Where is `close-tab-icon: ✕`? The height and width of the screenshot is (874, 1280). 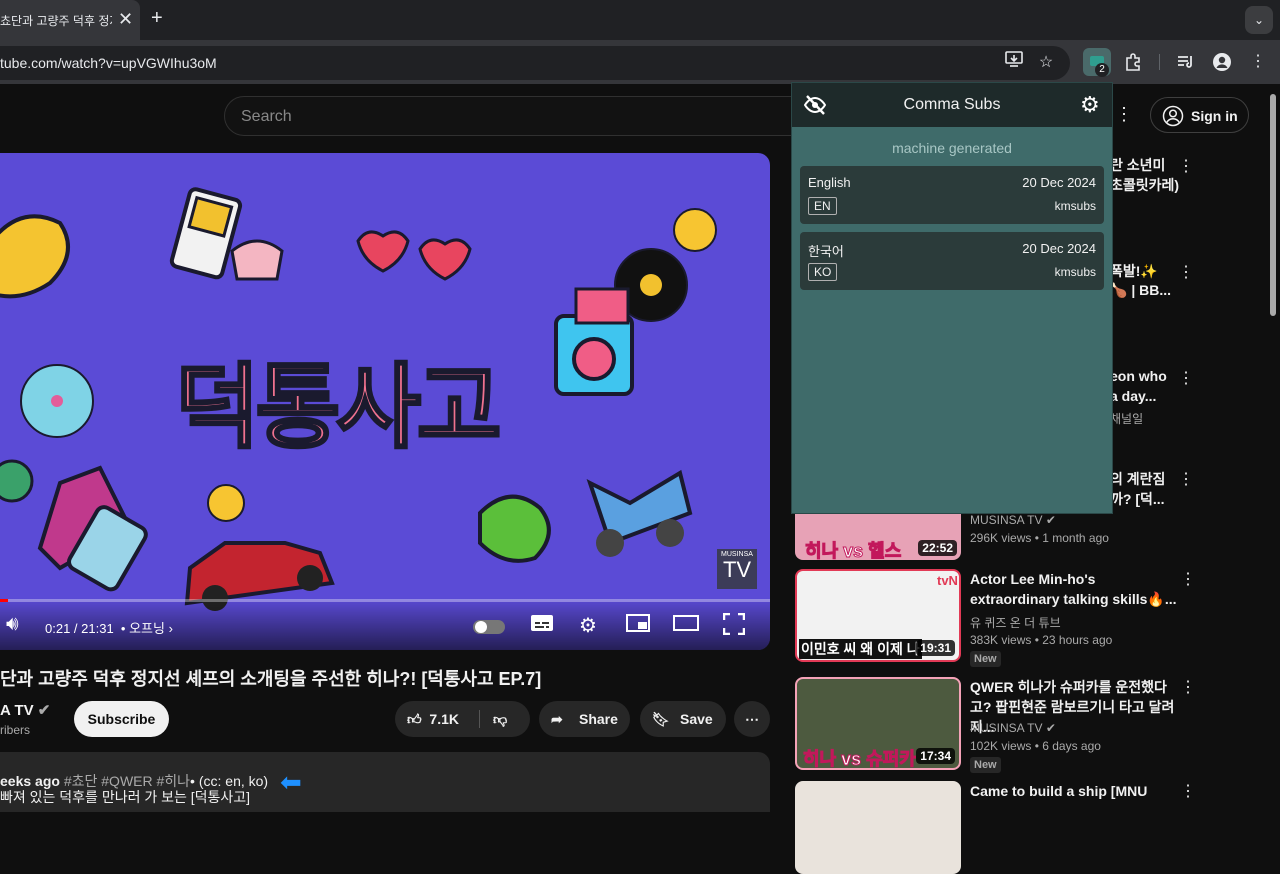 close-tab-icon: ✕ is located at coordinates (125, 19).